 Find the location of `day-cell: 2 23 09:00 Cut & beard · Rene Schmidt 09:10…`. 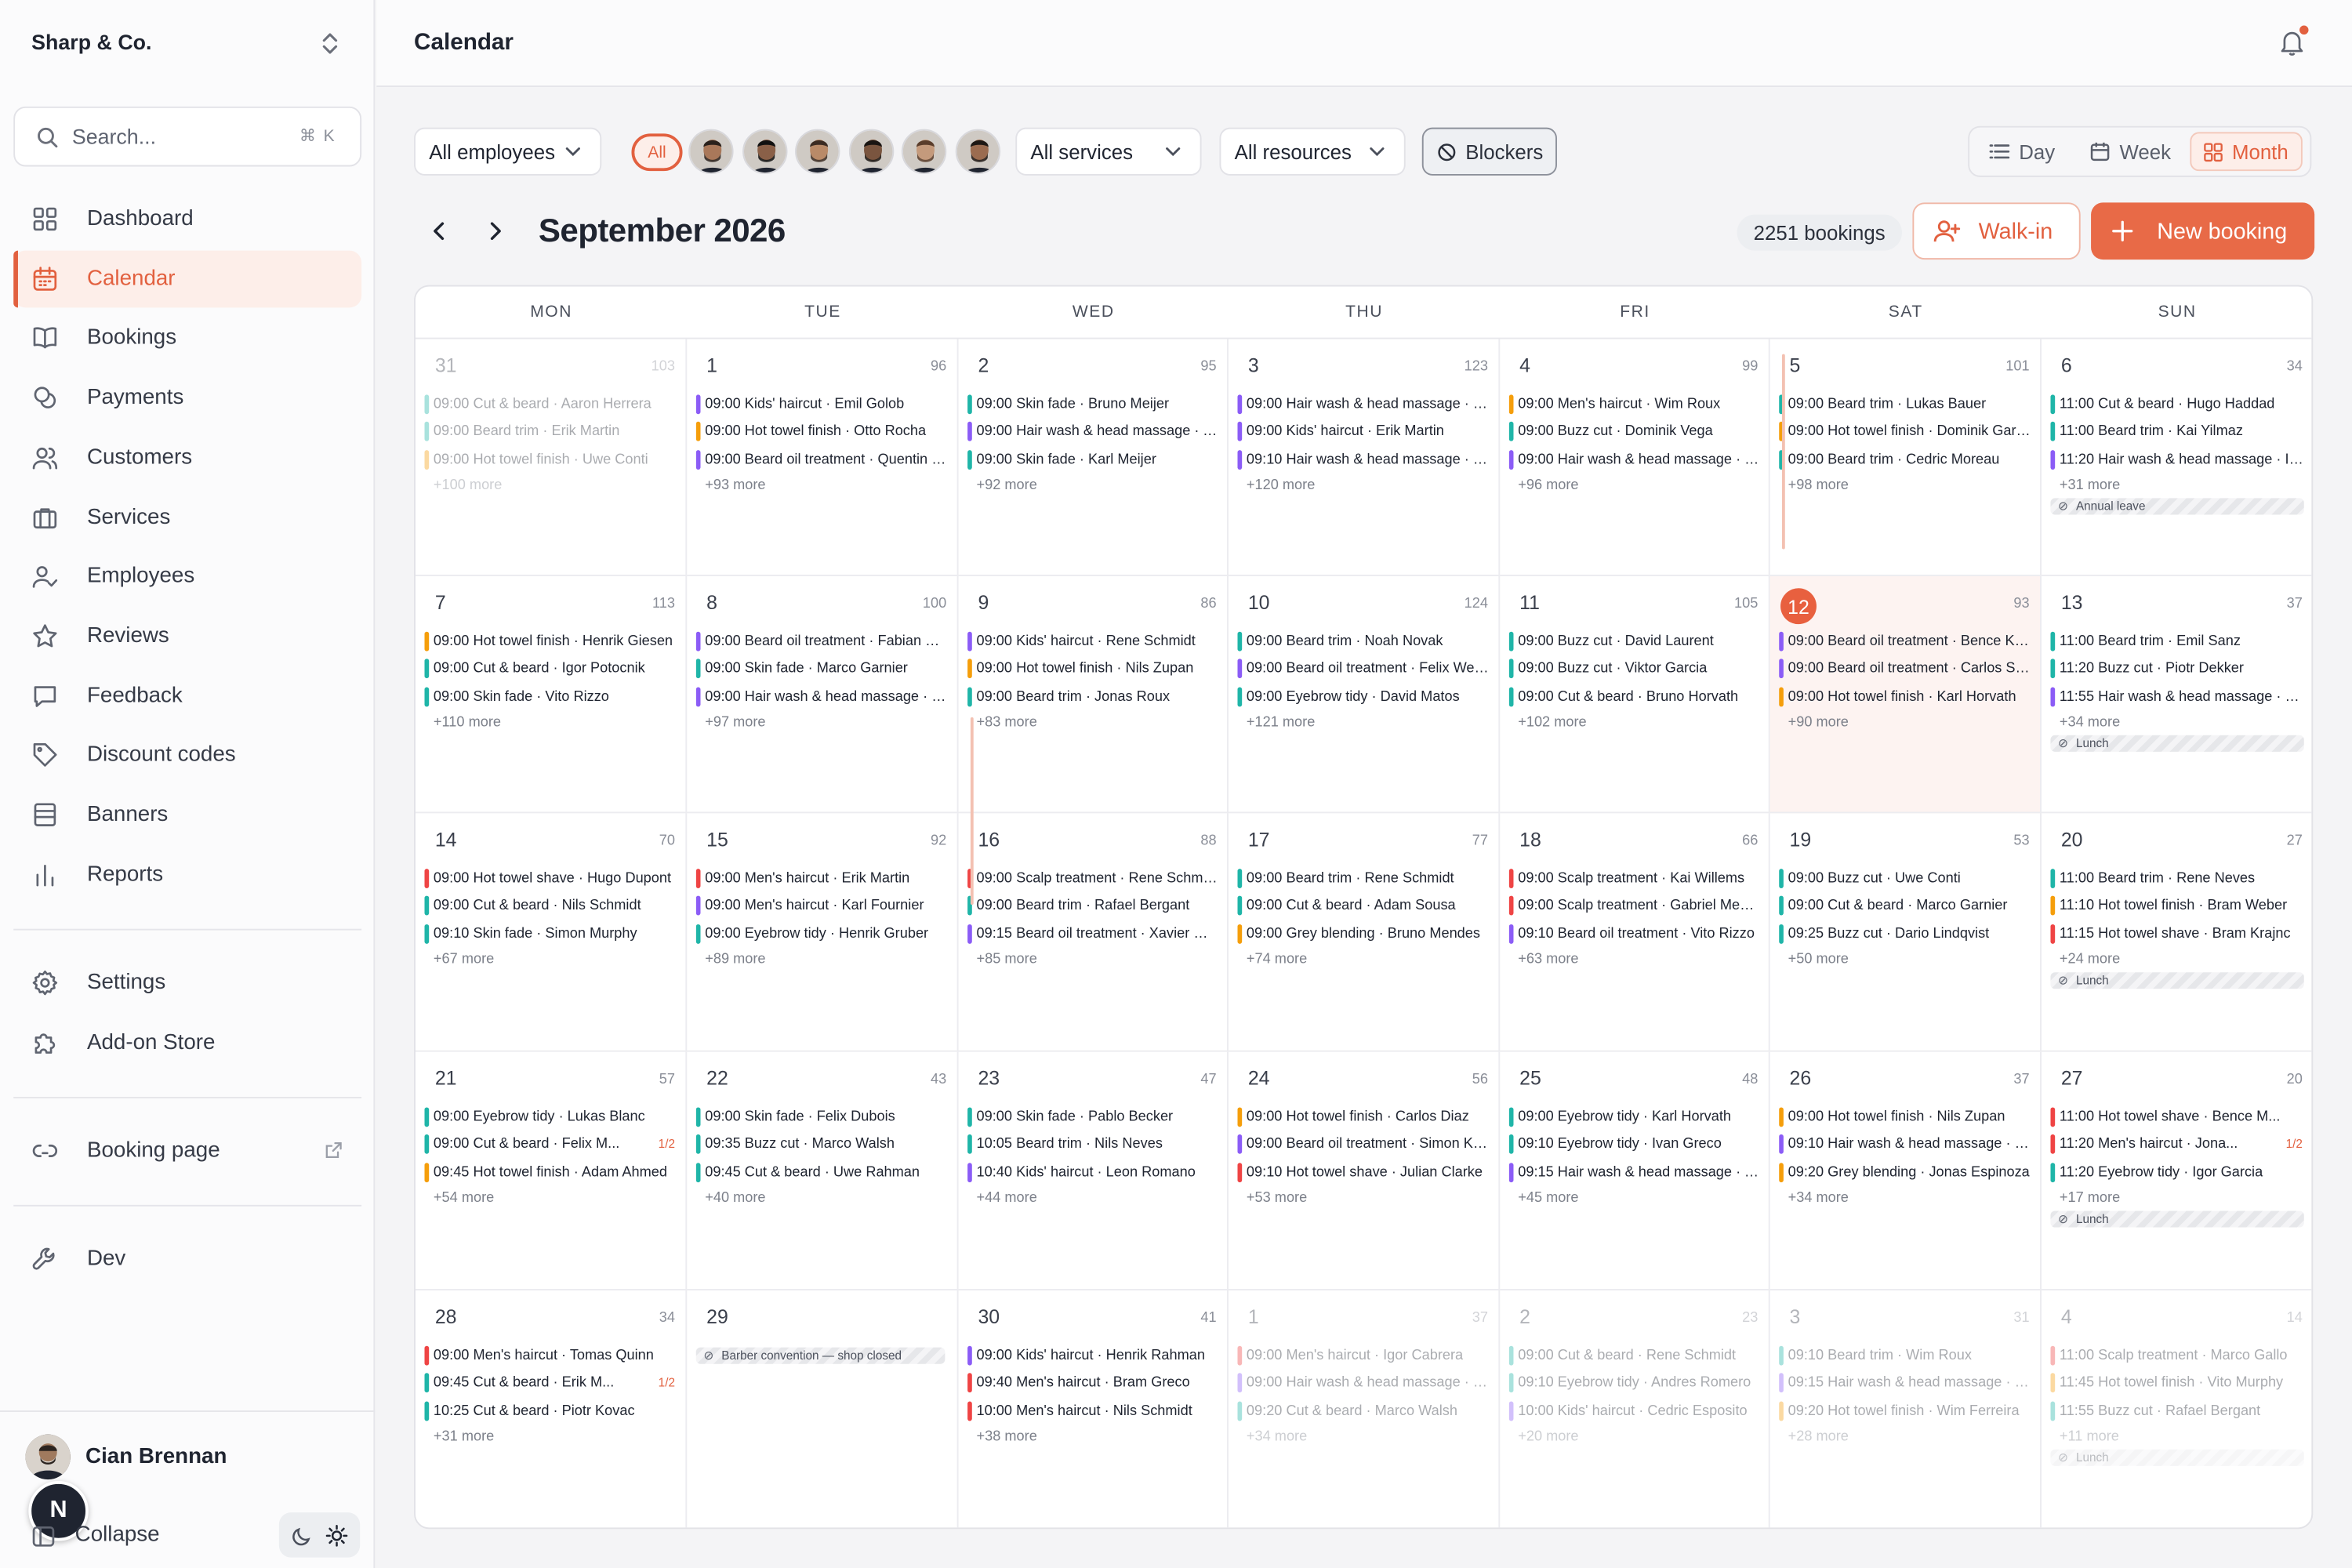

day-cell: 2 23 09:00 Cut & beard · Rene Schmidt 09:10… is located at coordinates (1635, 1409).